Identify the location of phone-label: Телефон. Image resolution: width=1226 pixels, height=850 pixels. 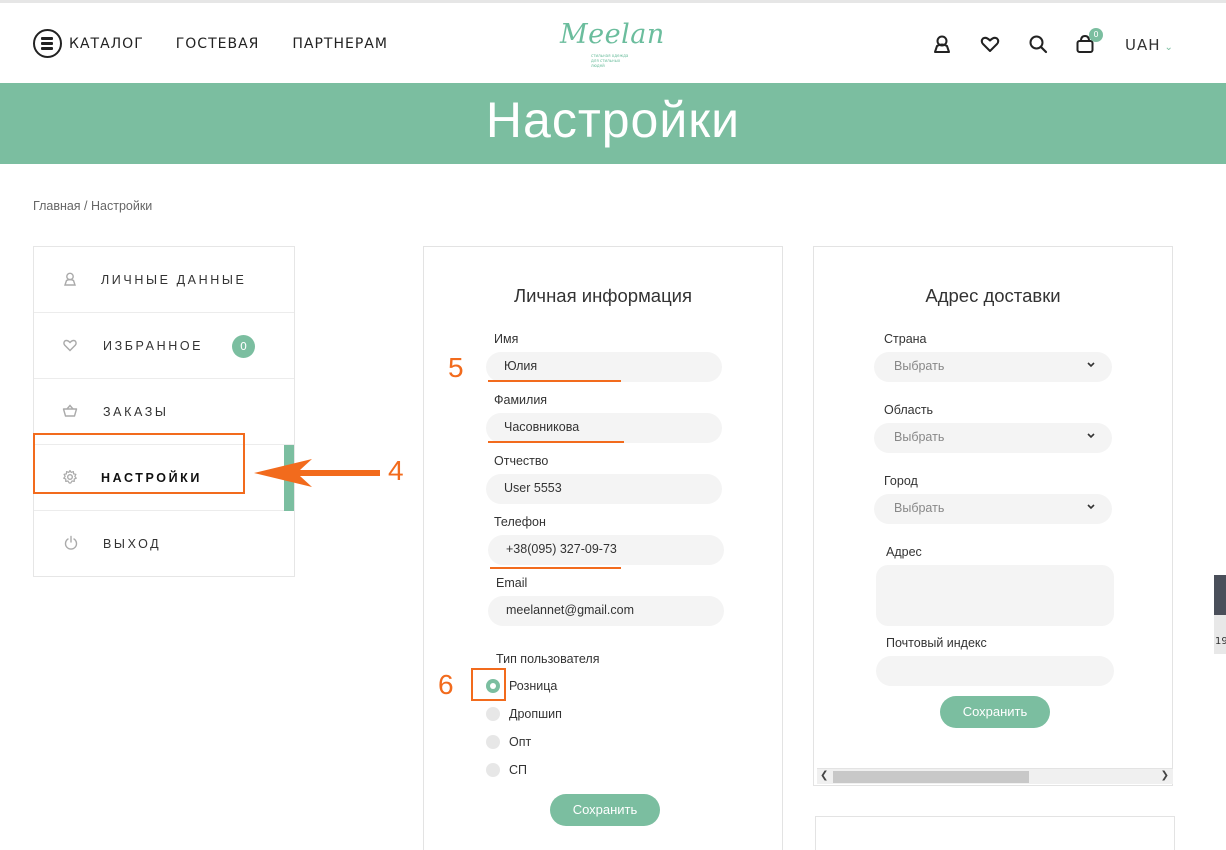
(520, 522).